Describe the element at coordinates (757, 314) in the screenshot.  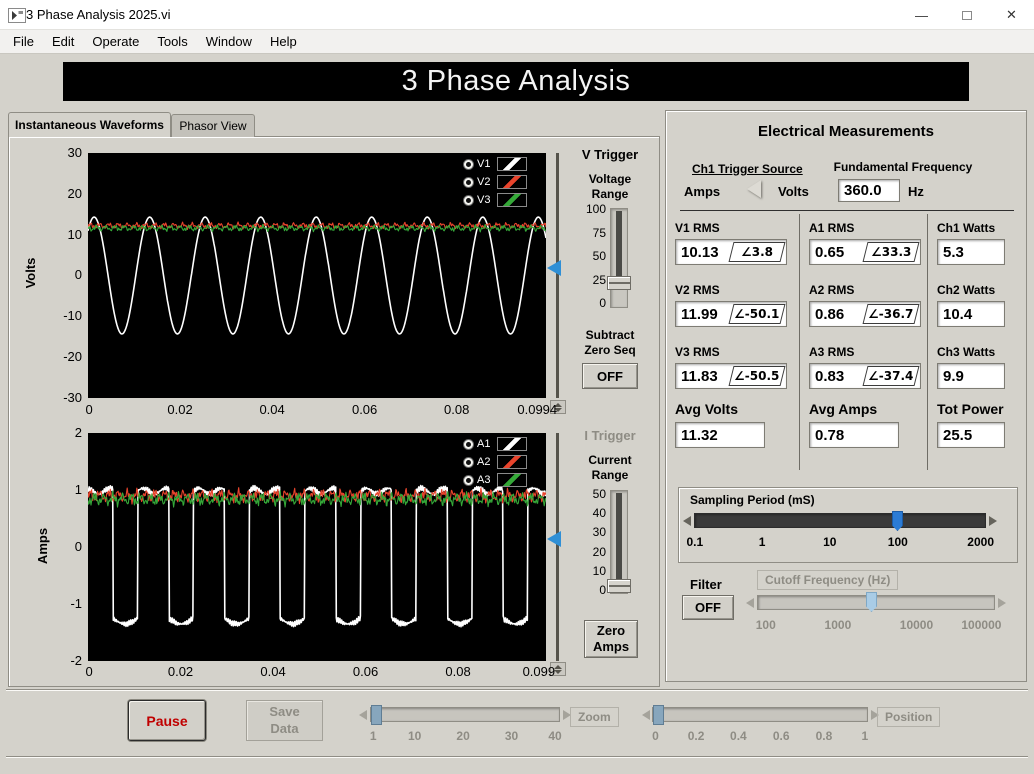
I see `v2-phase-angle: ∠-50.1` at that location.